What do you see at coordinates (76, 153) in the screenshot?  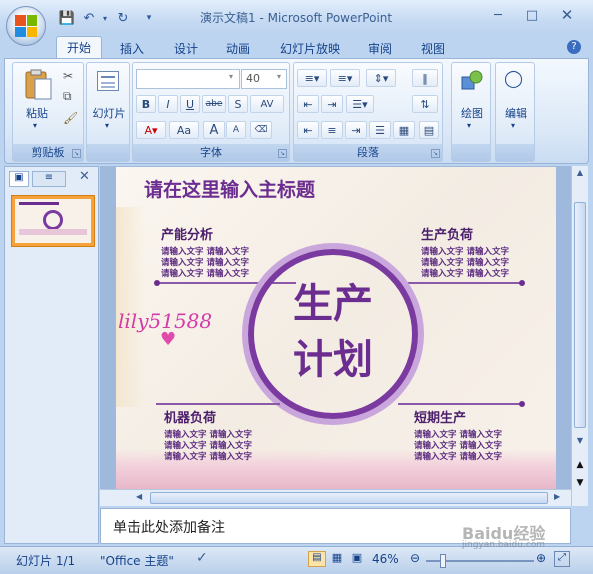 I see `clipboard-expand-icon: ↘` at bounding box center [76, 153].